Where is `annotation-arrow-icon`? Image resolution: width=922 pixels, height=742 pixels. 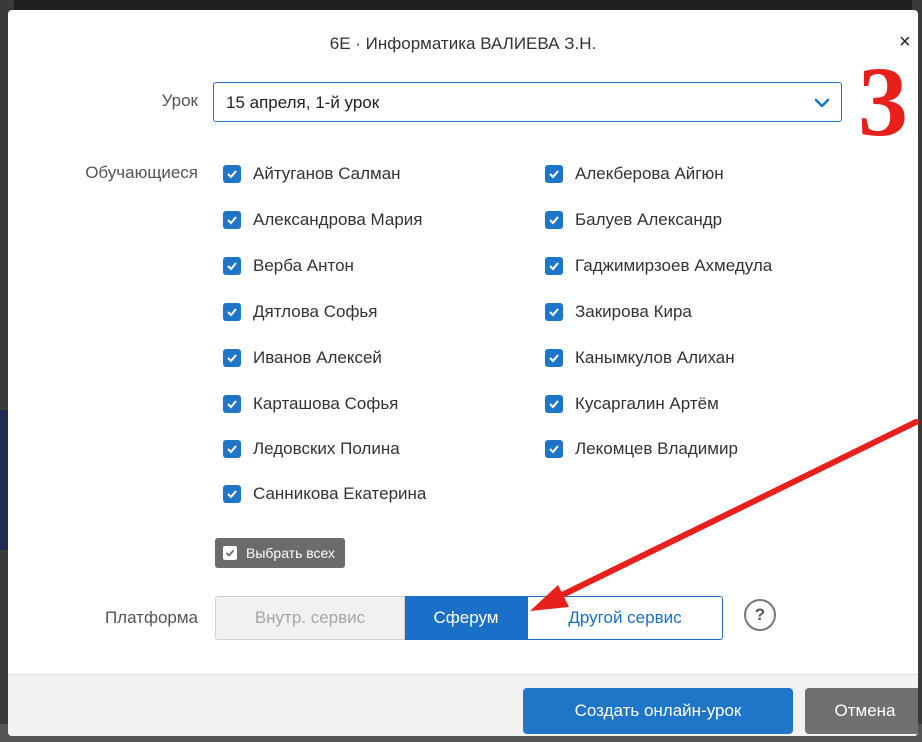
annotation-arrow-icon is located at coordinates (724, 515).